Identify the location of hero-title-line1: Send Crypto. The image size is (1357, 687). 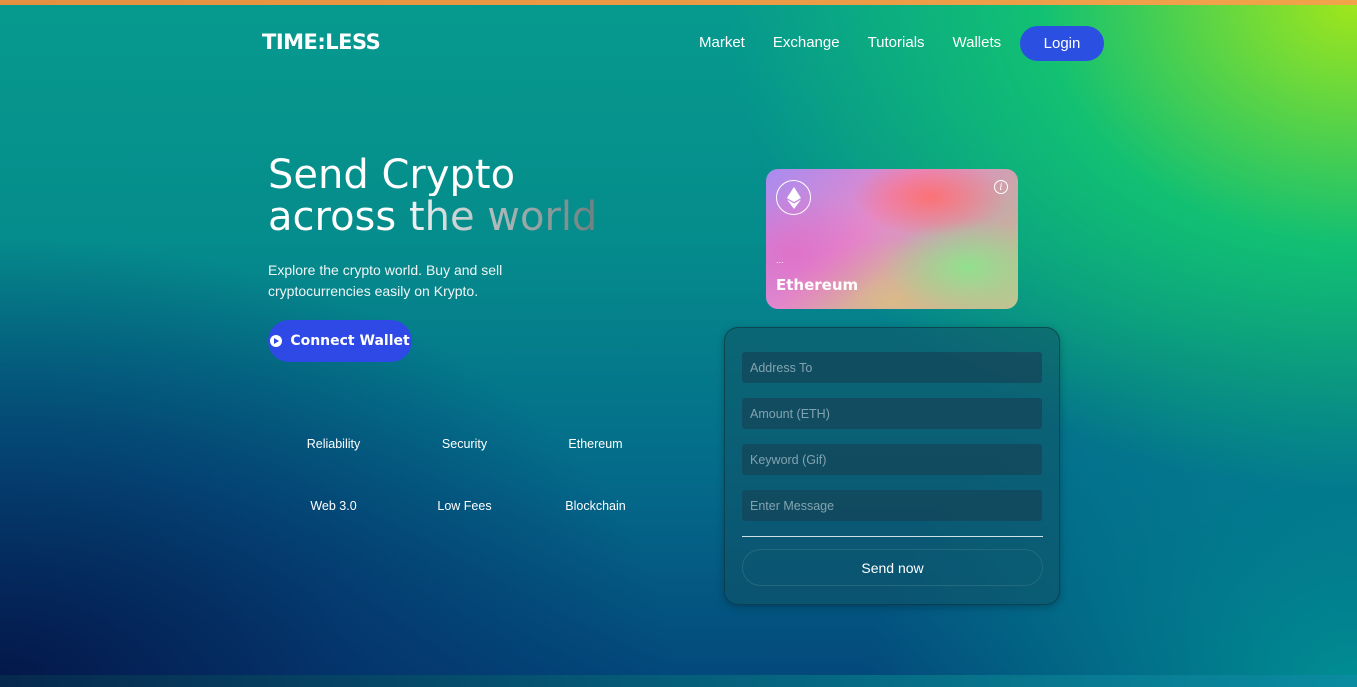
(432, 175).